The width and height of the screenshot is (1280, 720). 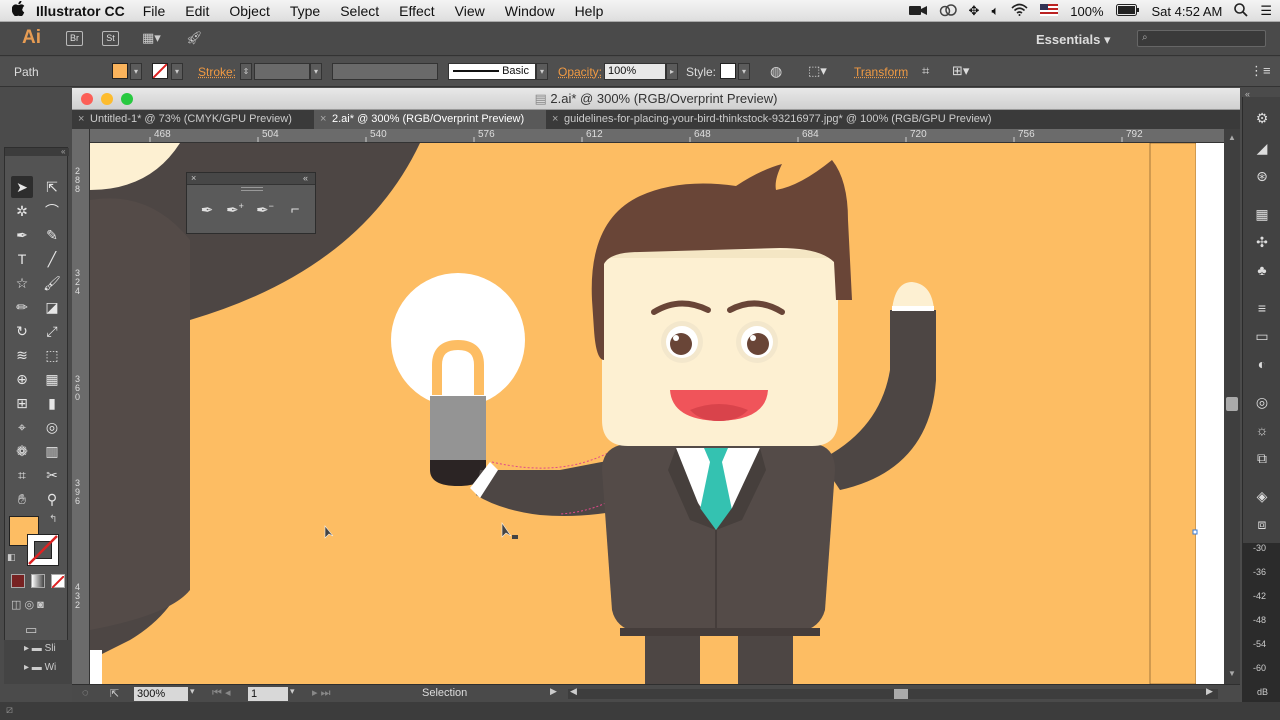 What do you see at coordinates (11, 557) in the screenshot?
I see `default-fill-stroke-icon: ◧` at bounding box center [11, 557].